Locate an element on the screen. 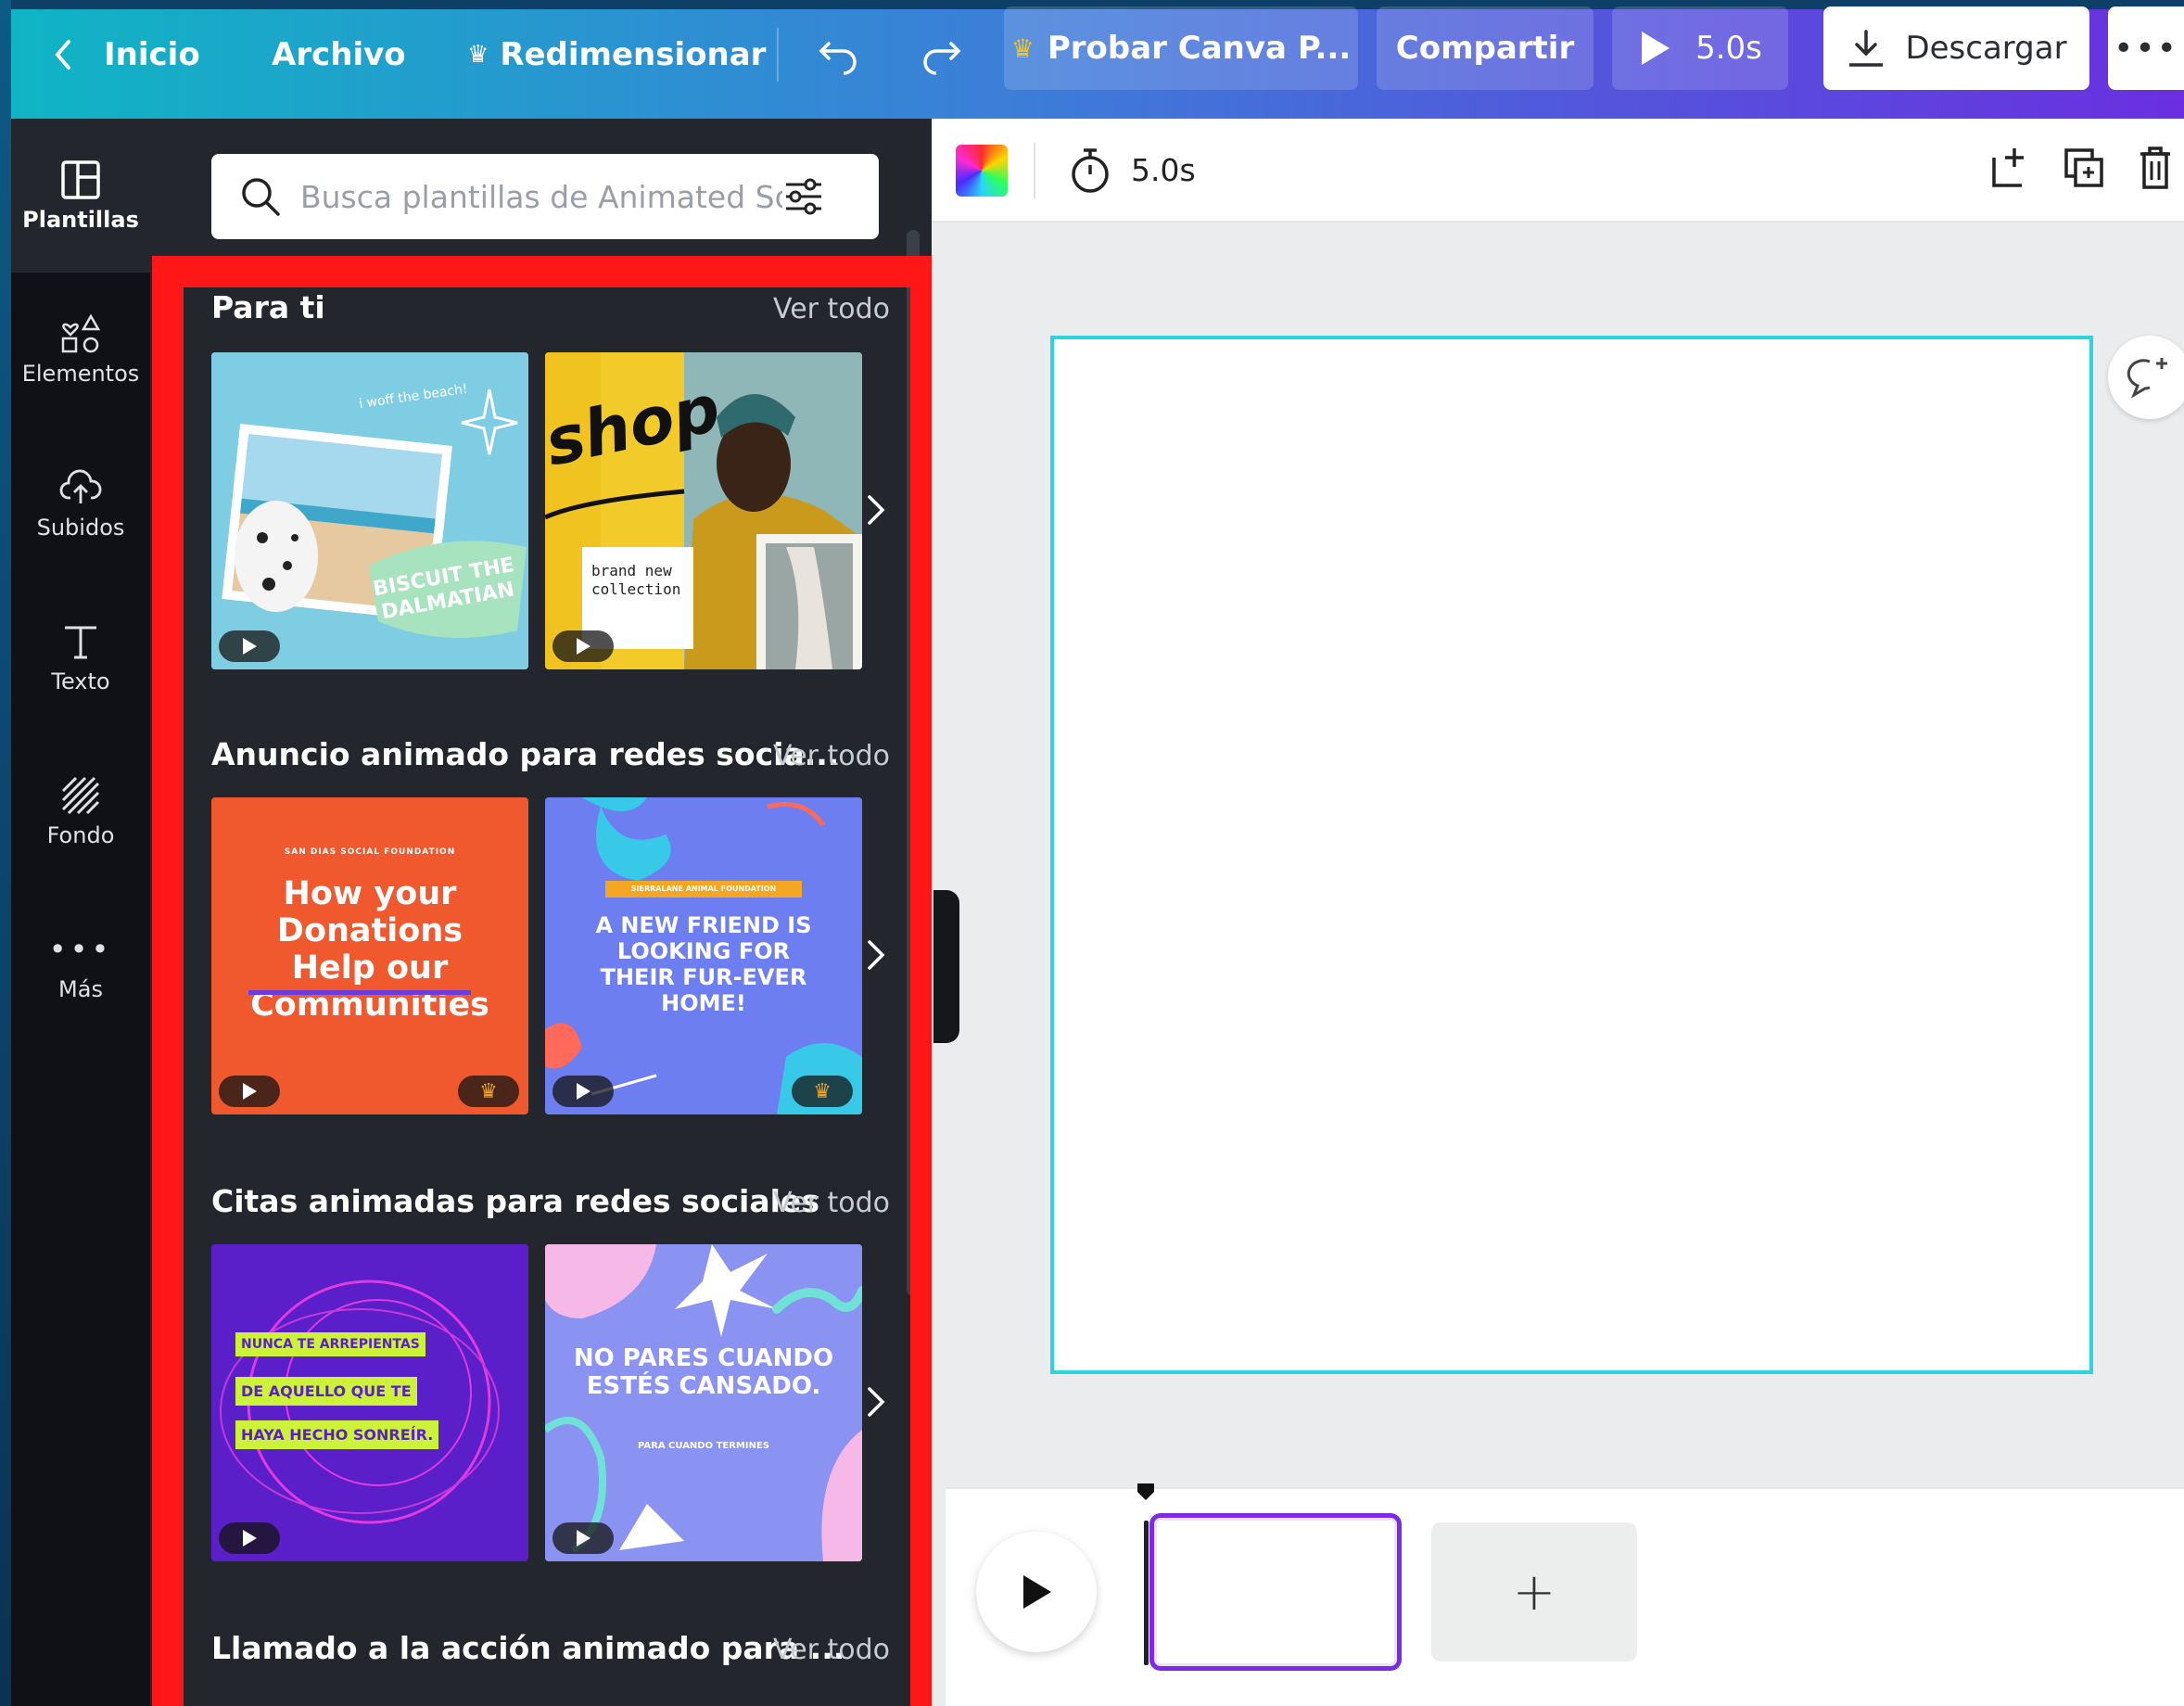 This screenshot has width=2184, height=1706. sidebar-item-more: ••• Más is located at coordinates (80, 965).